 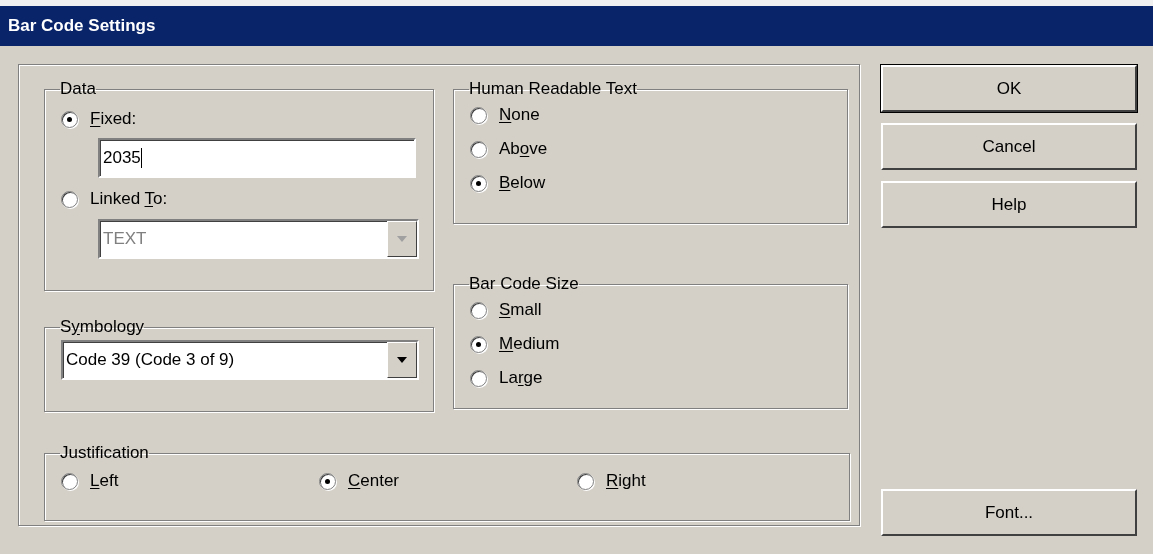 What do you see at coordinates (522, 183) in the screenshot?
I see `radio-label: Below` at bounding box center [522, 183].